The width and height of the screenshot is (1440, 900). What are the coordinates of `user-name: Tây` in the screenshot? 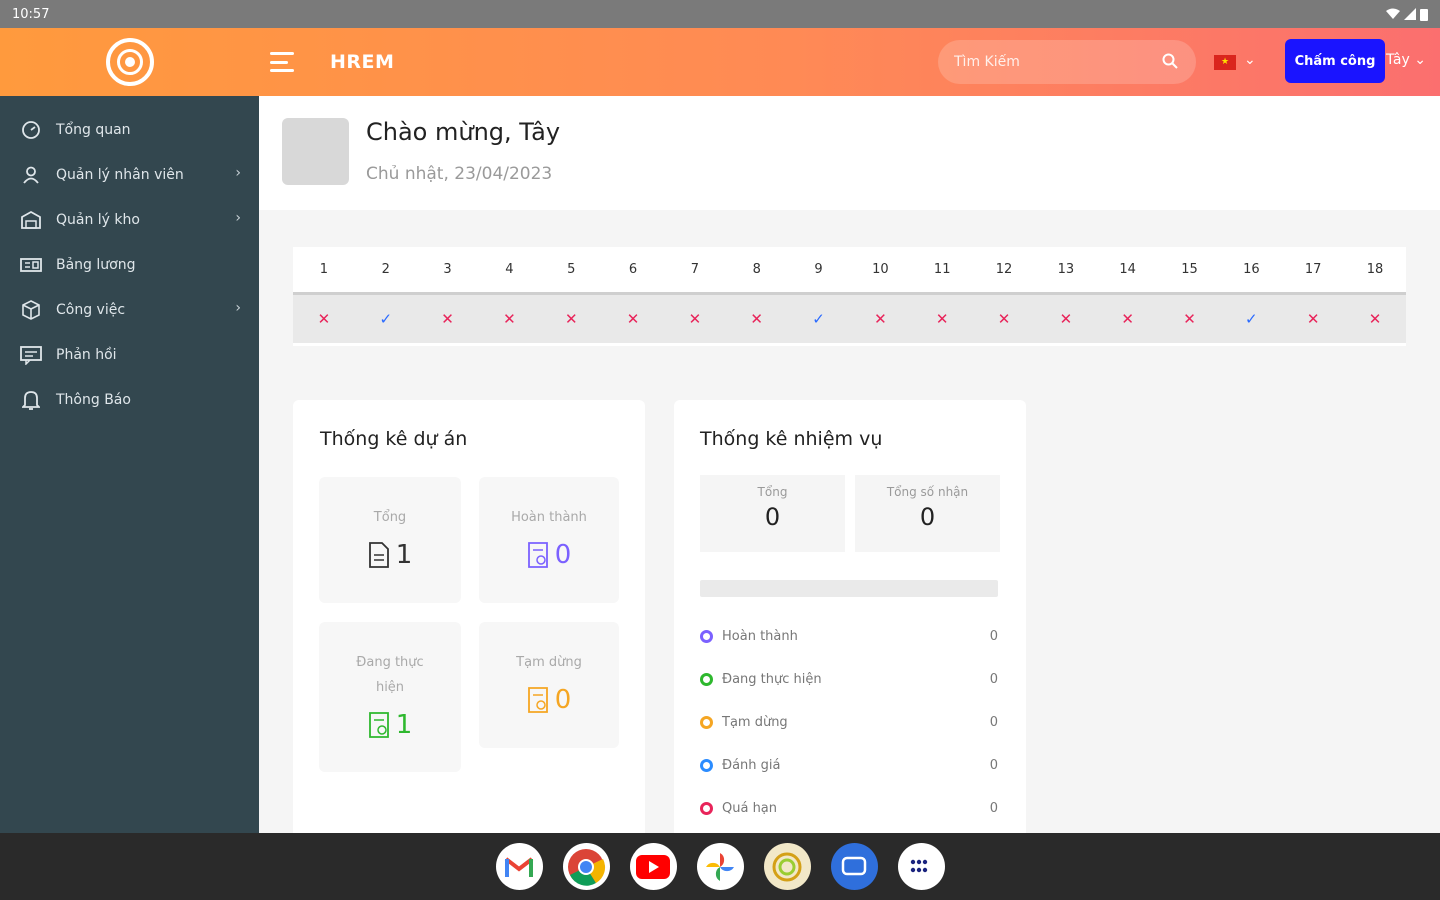 It's located at (1398, 60).